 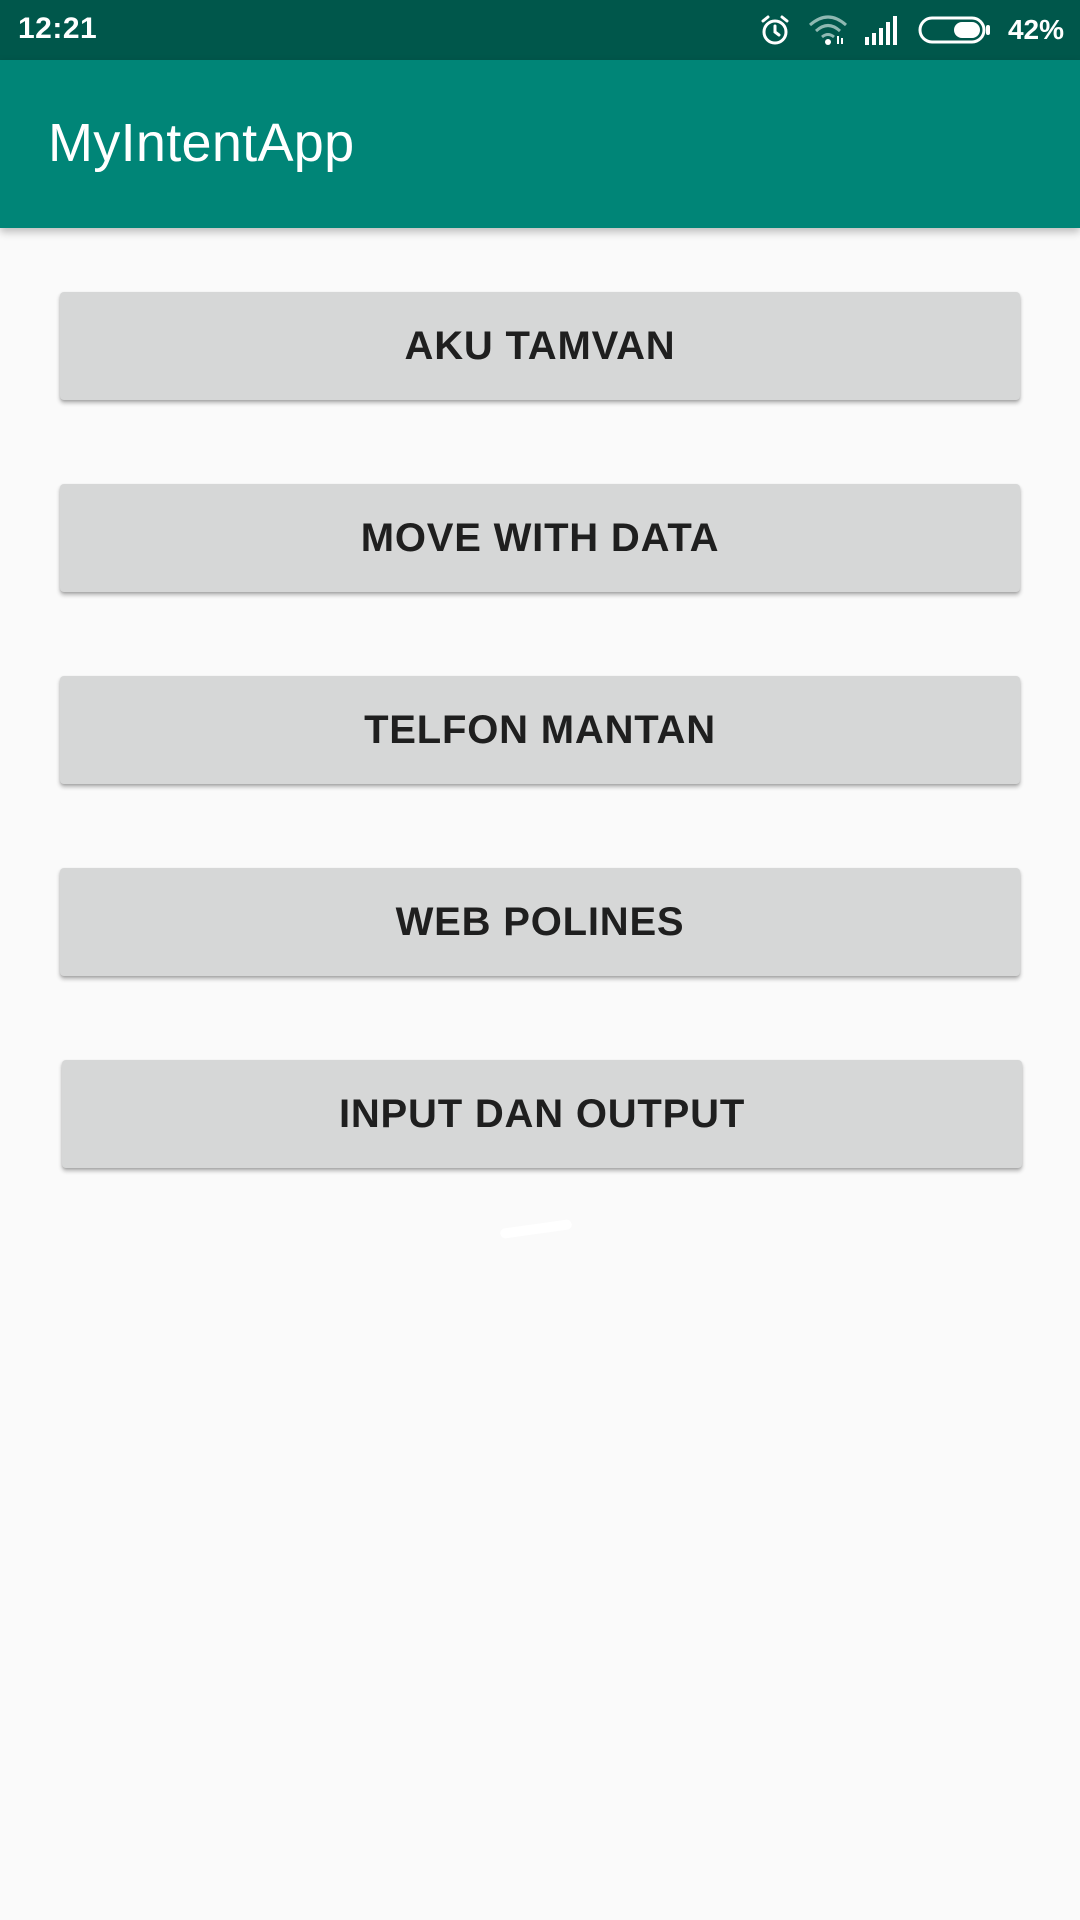 What do you see at coordinates (828, 30) in the screenshot?
I see `wifi-icon` at bounding box center [828, 30].